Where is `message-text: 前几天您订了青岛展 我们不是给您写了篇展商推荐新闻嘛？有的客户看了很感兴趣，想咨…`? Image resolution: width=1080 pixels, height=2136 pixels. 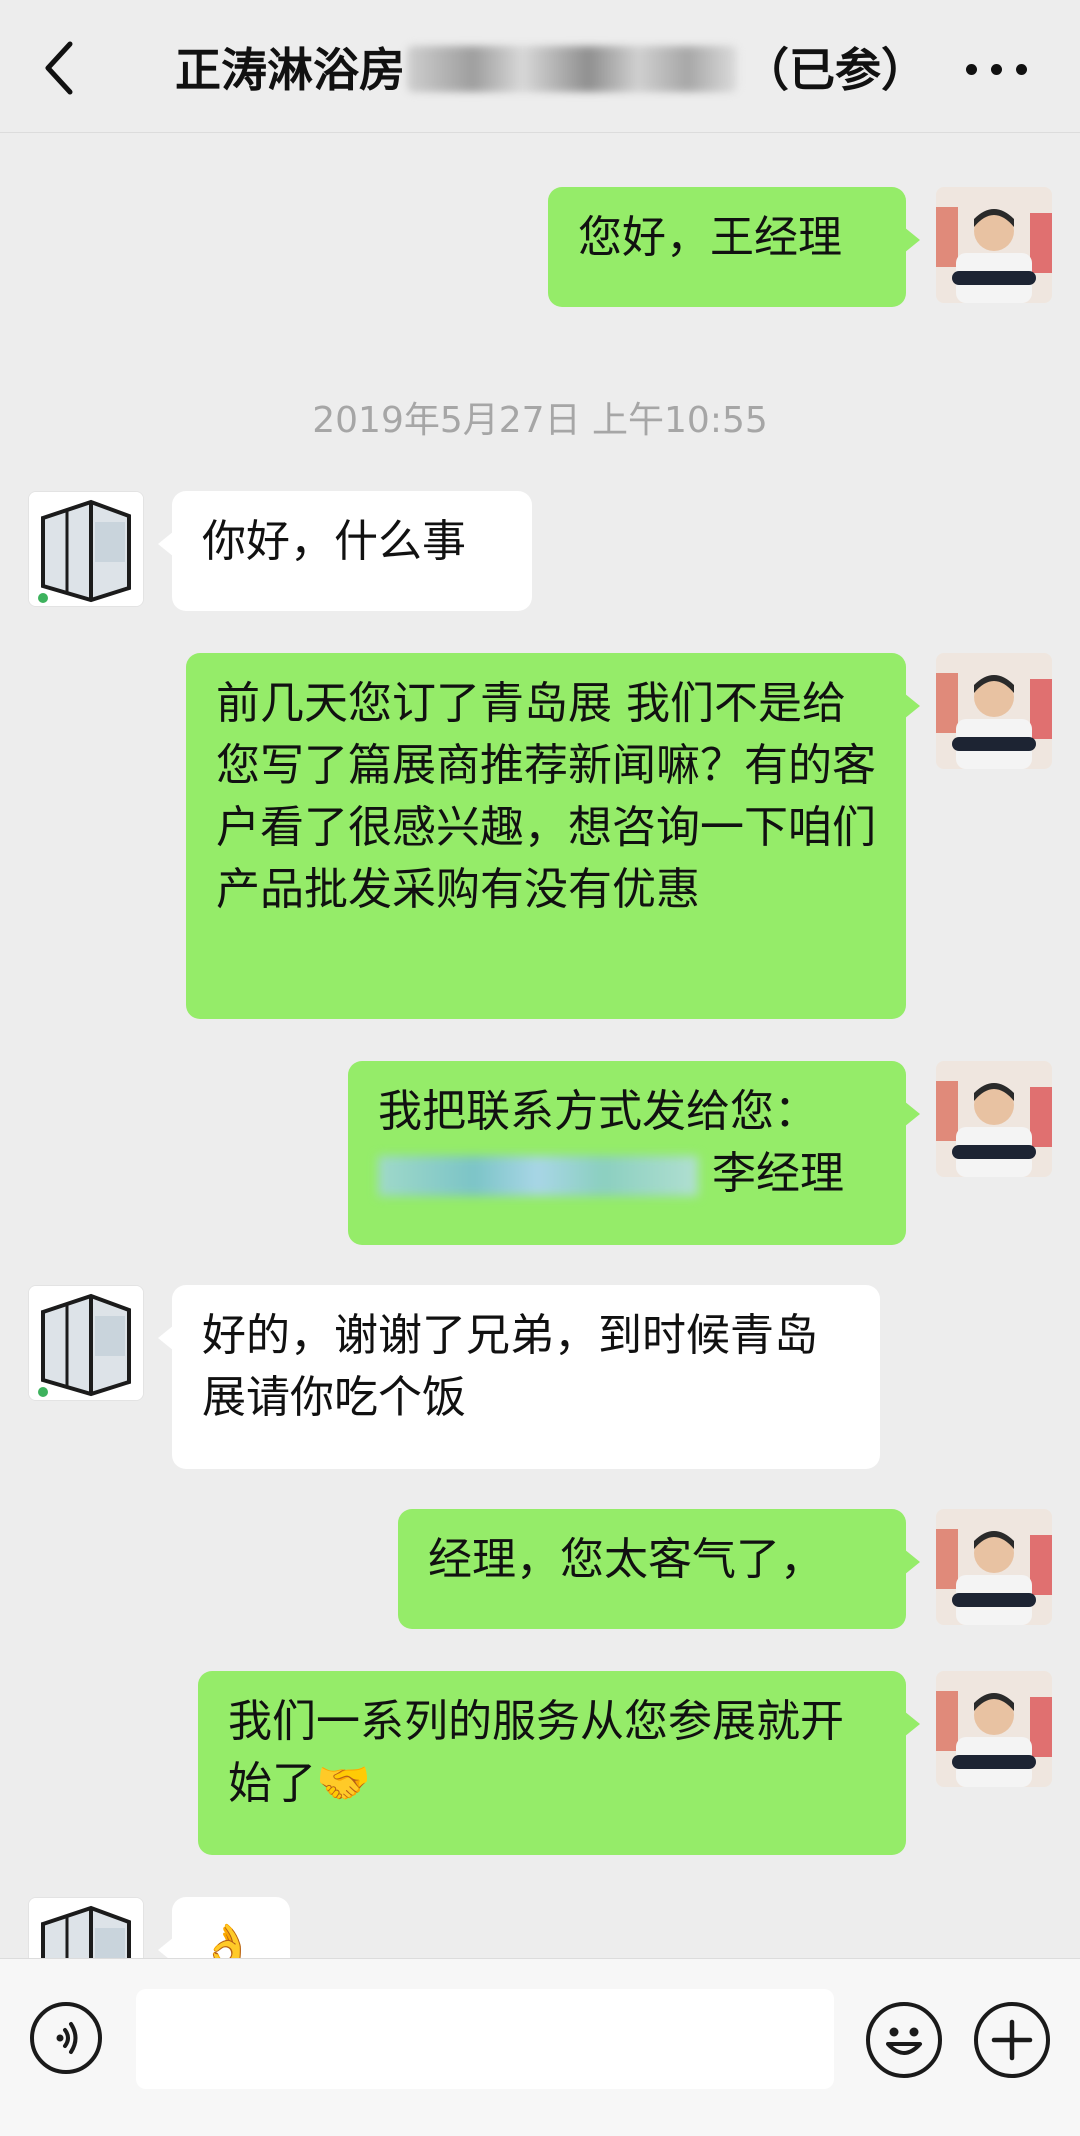 message-text: 前几天您订了青岛展 我们不是给您写了篇展商推荐新闻嘛？有的客户看了很感兴趣，想咨… is located at coordinates (546, 796).